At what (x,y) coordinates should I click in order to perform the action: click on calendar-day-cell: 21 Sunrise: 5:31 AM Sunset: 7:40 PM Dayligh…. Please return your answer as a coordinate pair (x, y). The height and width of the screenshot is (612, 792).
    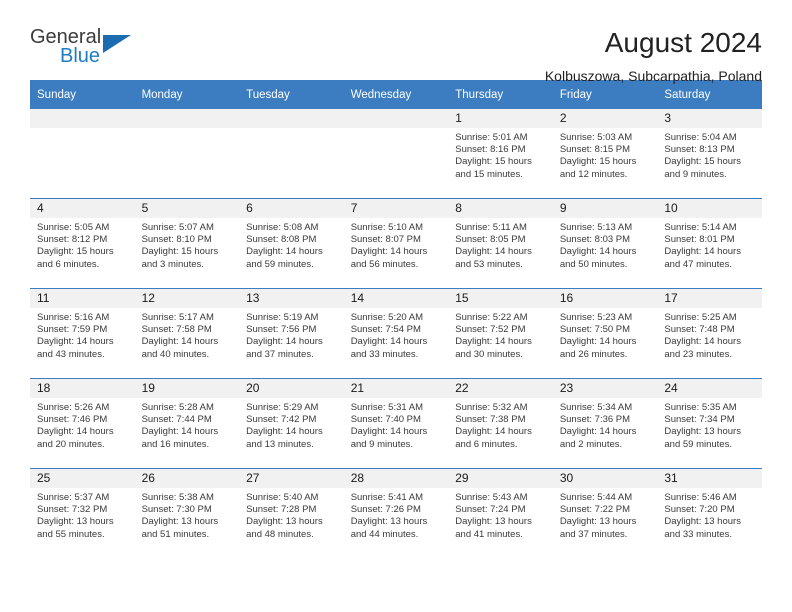
    Looking at the image, I should click on (396, 423).